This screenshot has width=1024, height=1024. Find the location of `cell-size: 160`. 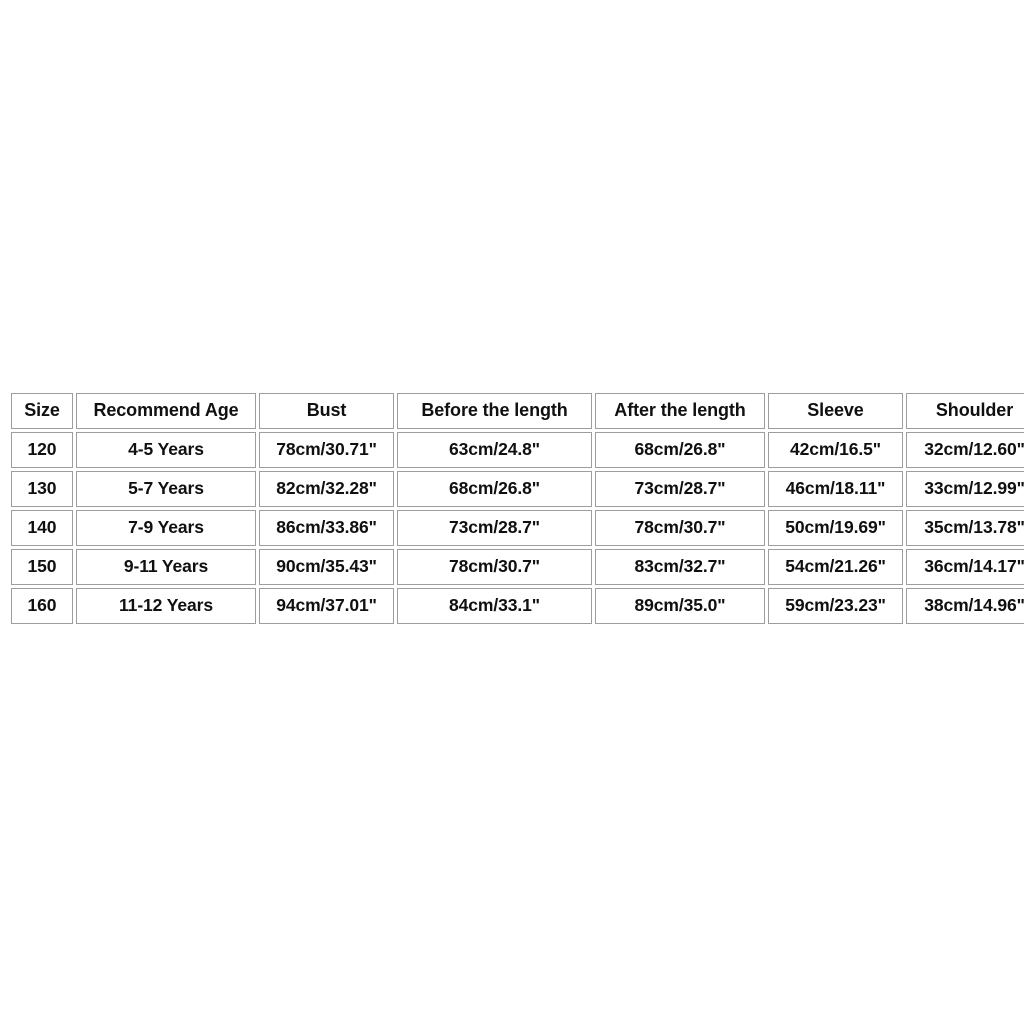

cell-size: 160 is located at coordinates (42, 606).